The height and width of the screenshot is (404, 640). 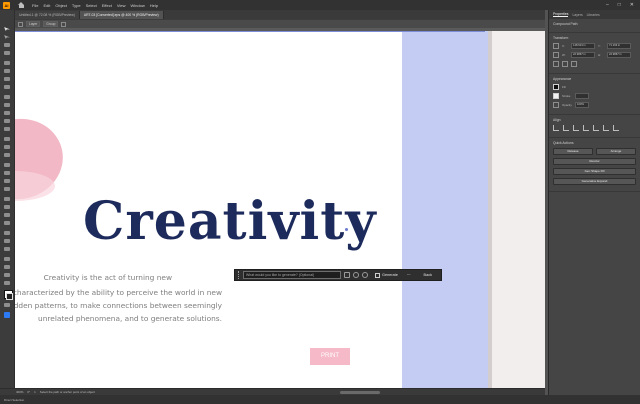 What do you see at coordinates (577, 15) in the screenshot?
I see `tab-layers: Layers` at bounding box center [577, 15].